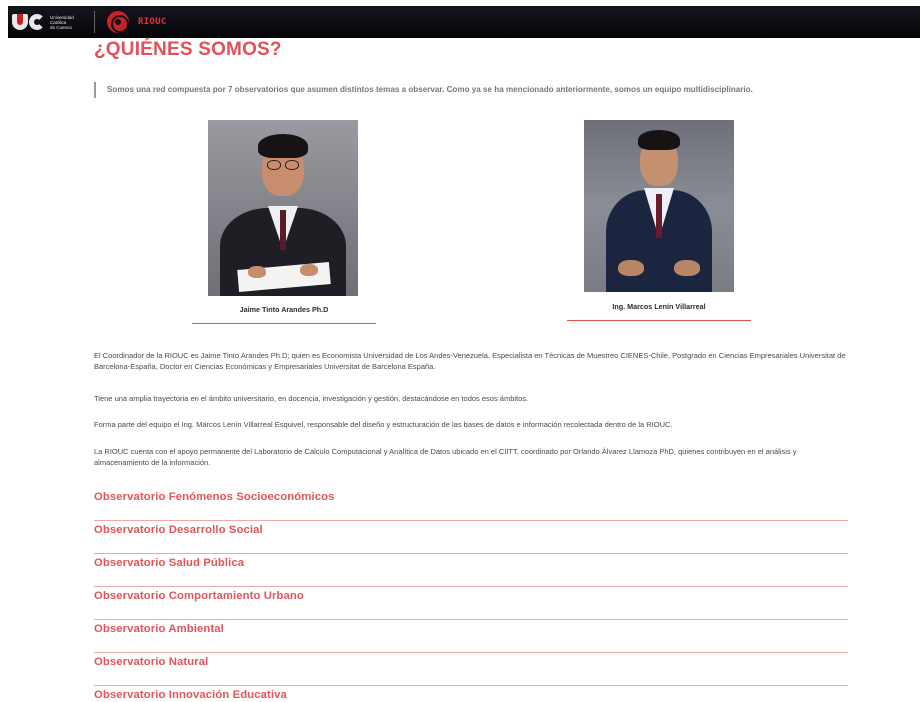 This screenshot has height=702, width=920. I want to click on observatorio-salud-publica: Observatorio Salud Pública, so click(471, 570).